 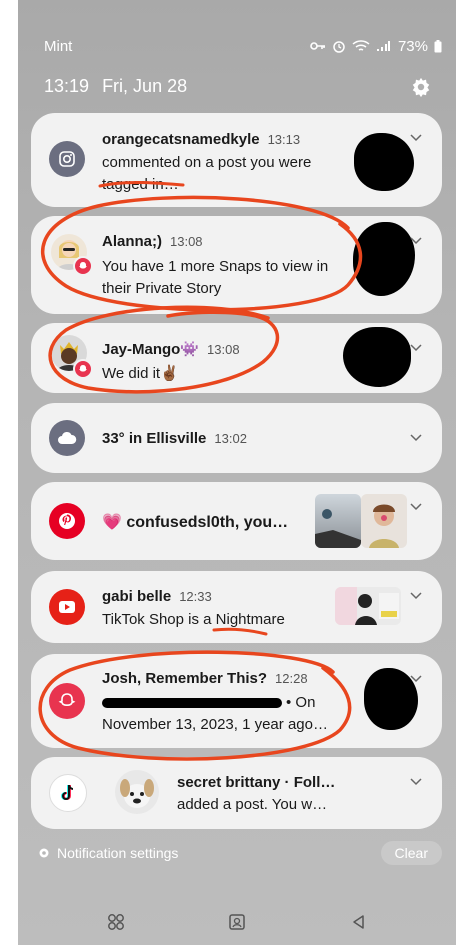 I want to click on recent-apps-icon, so click(x=116, y=922).